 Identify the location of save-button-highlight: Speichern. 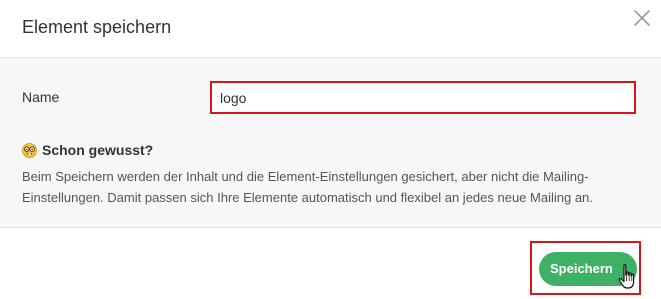
(585, 268).